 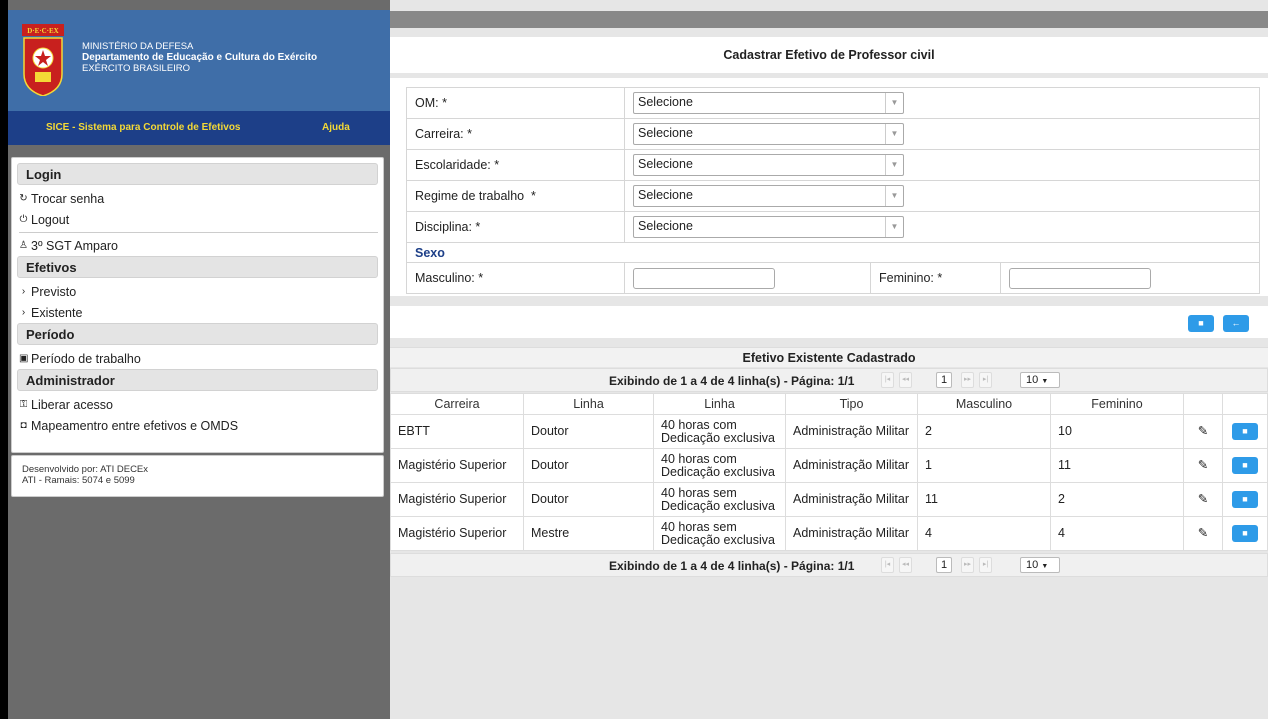 I want to click on menu-item-logout: ⏻ Logout, so click(x=197, y=219).